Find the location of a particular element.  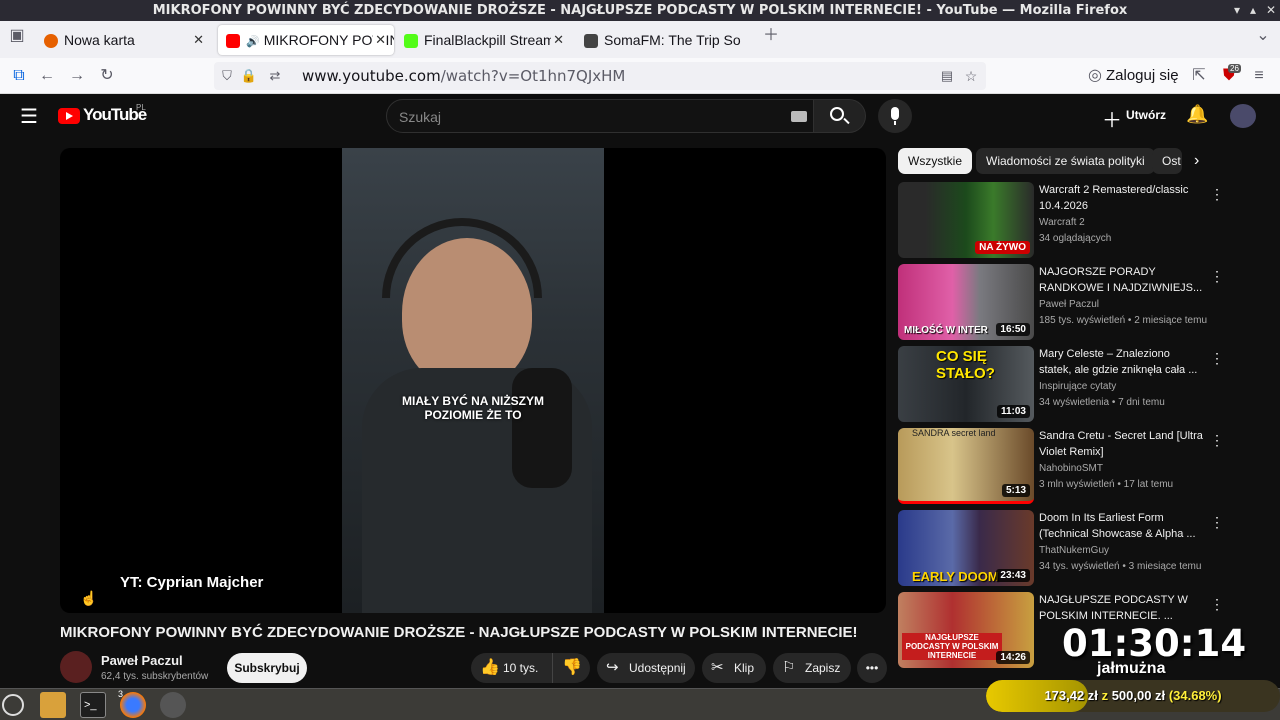

tab-list-icon: ▣ is located at coordinates (17, 36).